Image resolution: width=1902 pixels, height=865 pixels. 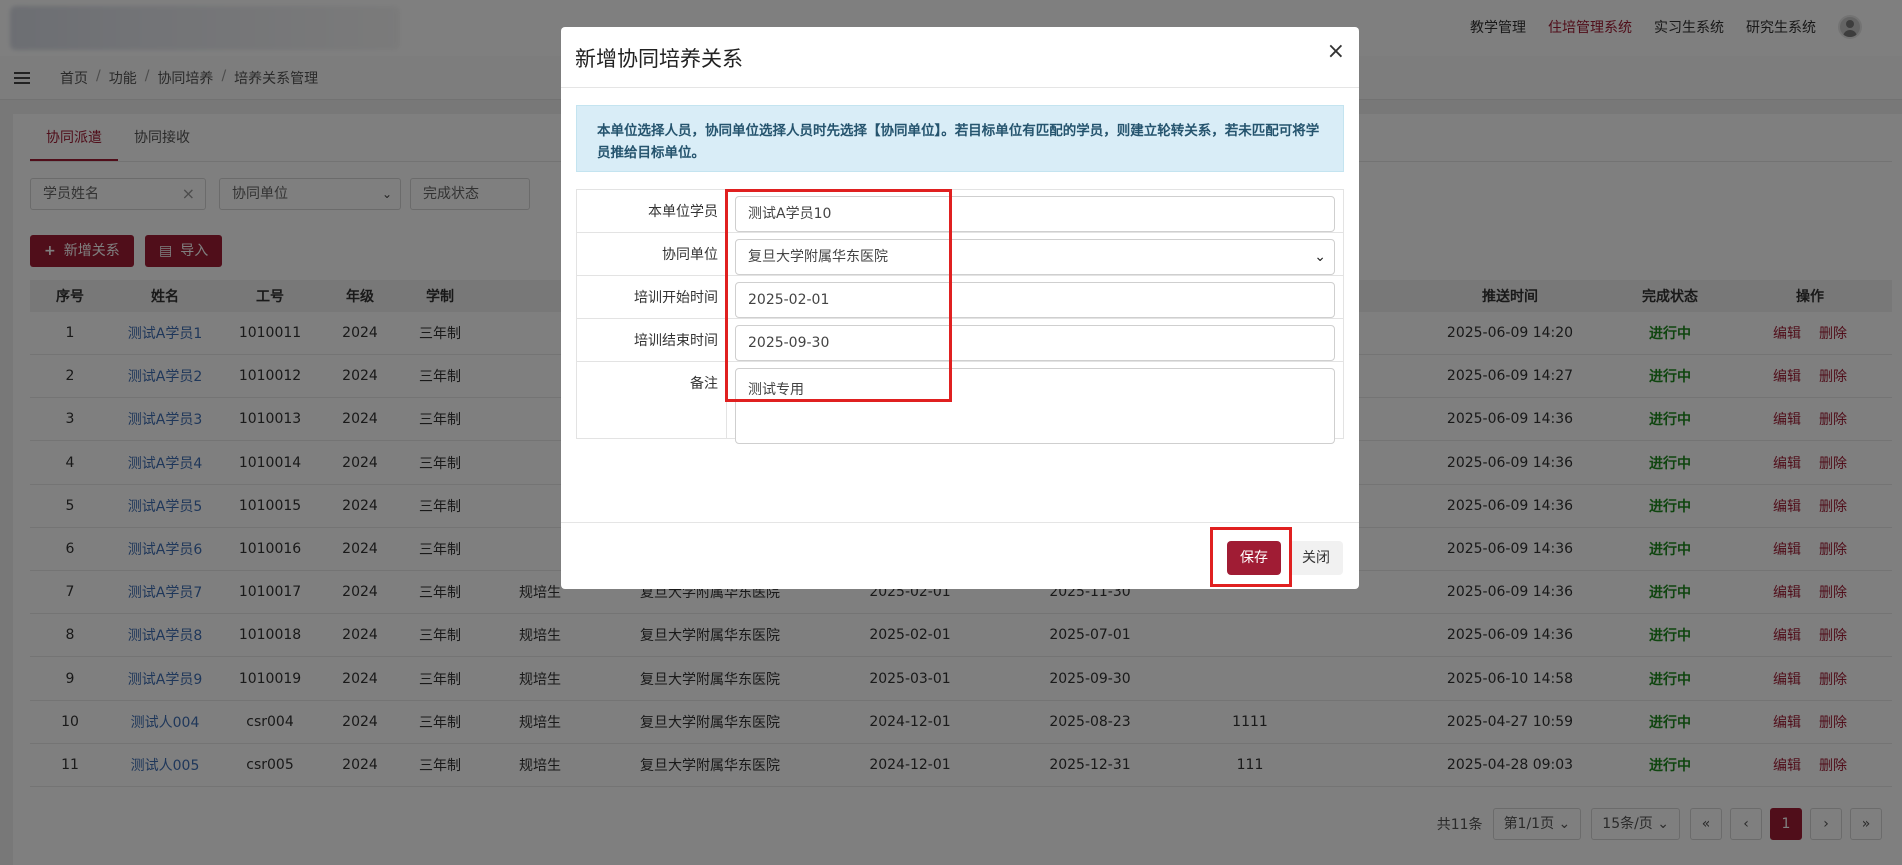 What do you see at coordinates (960, 340) in the screenshot?
I see `form-row-end: 培训结束时间 2025-09-30` at bounding box center [960, 340].